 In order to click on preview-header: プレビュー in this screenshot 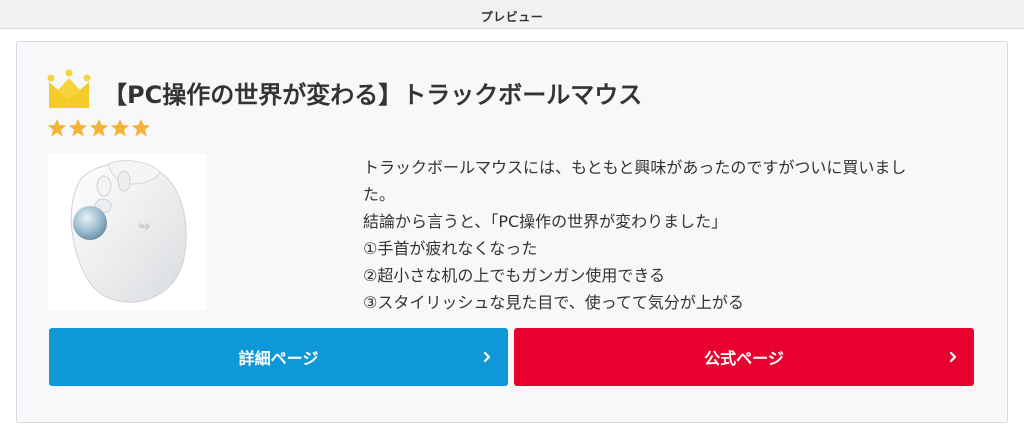, I will do `click(512, 15)`.